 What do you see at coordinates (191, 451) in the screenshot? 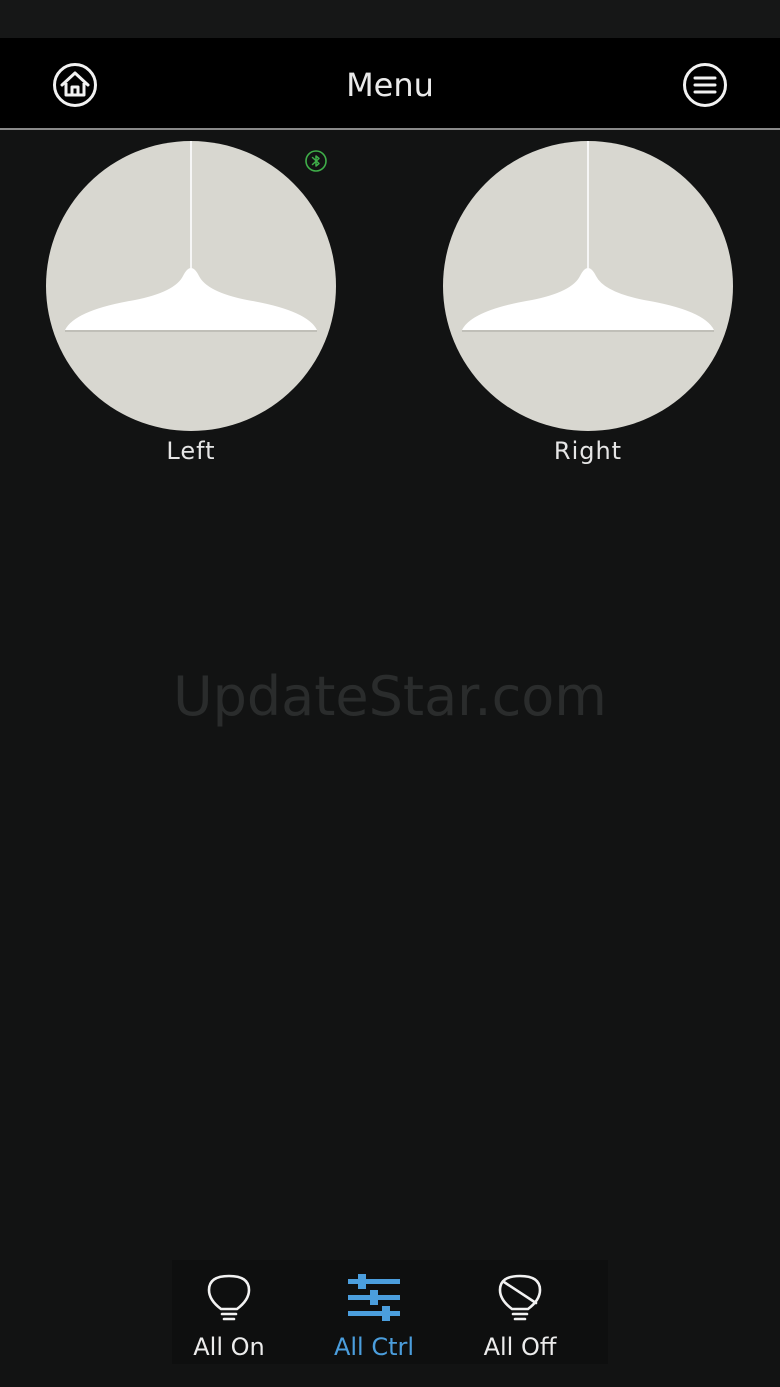
I see `device-label: Left` at bounding box center [191, 451].